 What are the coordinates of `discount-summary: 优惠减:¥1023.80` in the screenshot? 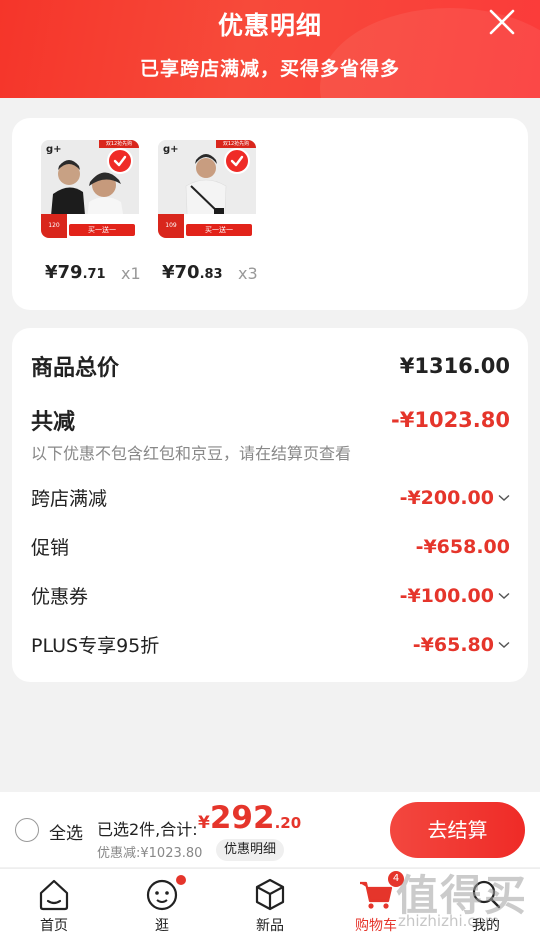 It's located at (150, 853).